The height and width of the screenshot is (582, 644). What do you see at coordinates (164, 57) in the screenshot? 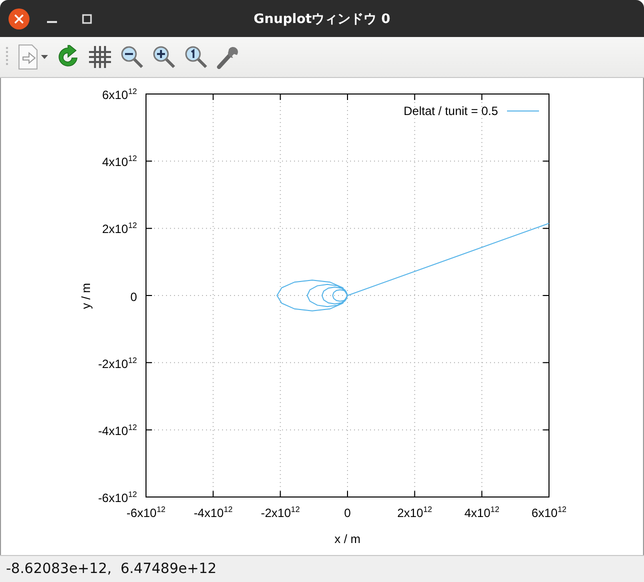
I see `zoom-in-icon` at bounding box center [164, 57].